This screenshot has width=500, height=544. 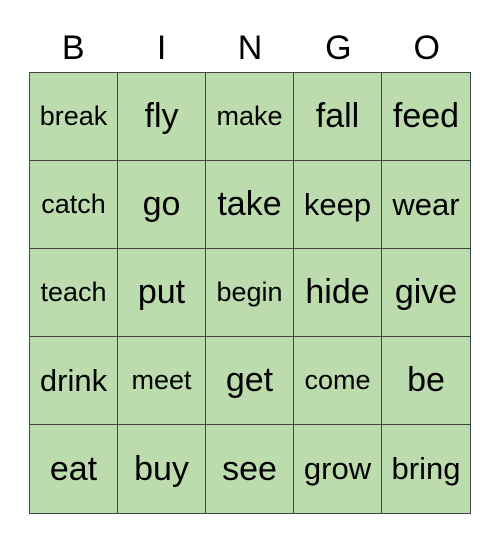 I want to click on bingo-cell: teach, so click(x=74, y=293).